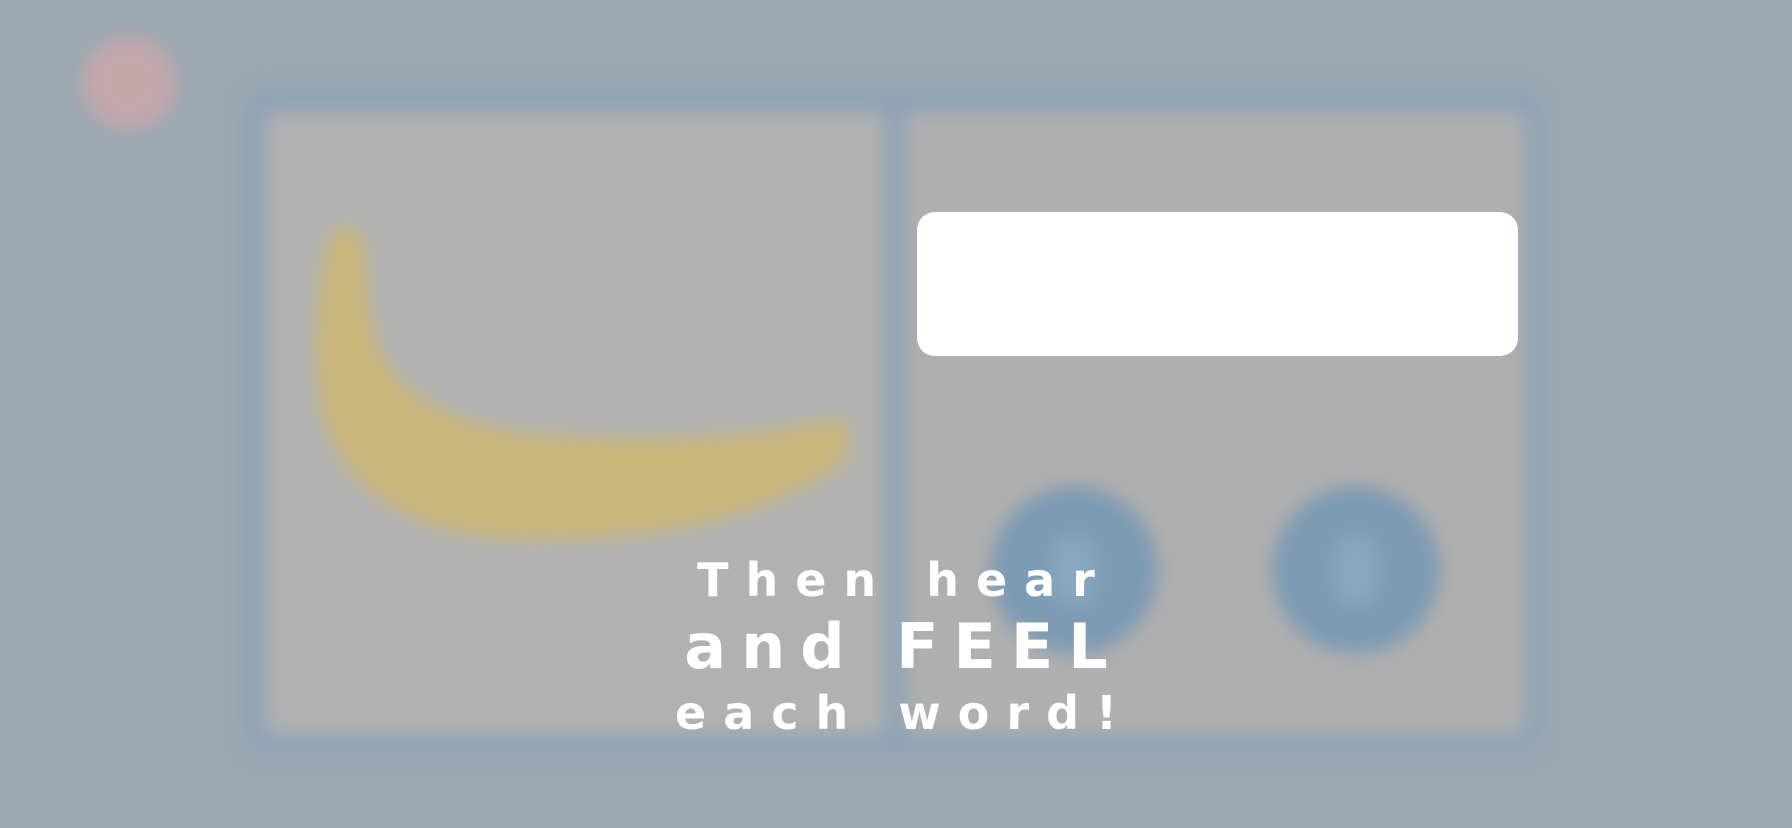 Image resolution: width=1792 pixels, height=828 pixels. What do you see at coordinates (904, 580) in the screenshot?
I see `caption-line-1: Then hear` at bounding box center [904, 580].